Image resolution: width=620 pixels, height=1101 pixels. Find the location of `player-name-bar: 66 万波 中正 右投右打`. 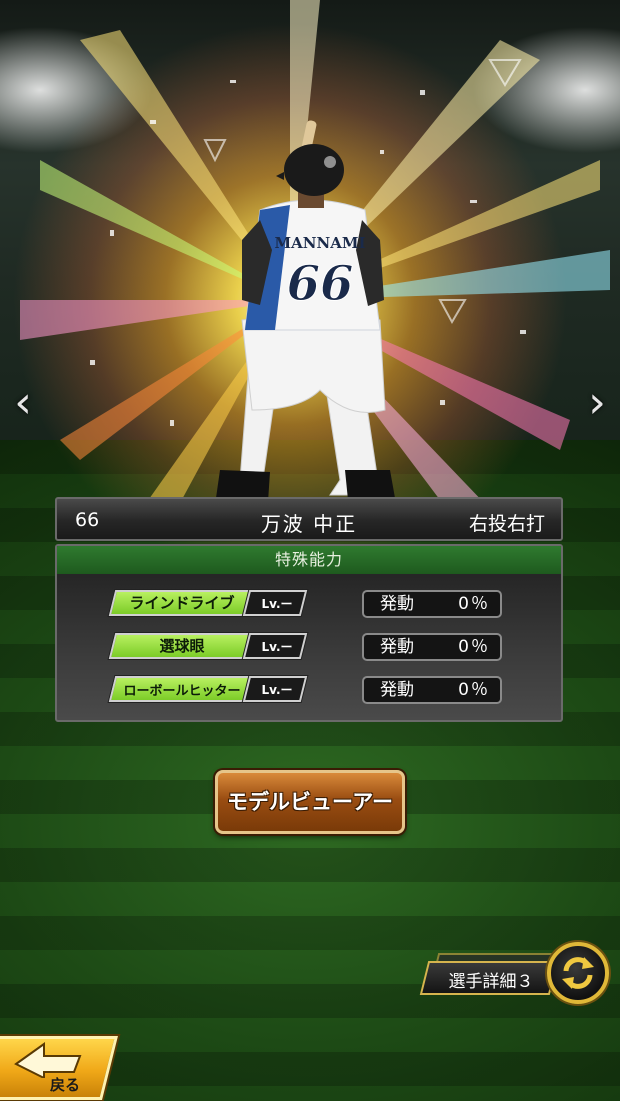

player-name-bar: 66 万波 中正 右投右打 is located at coordinates (309, 519).